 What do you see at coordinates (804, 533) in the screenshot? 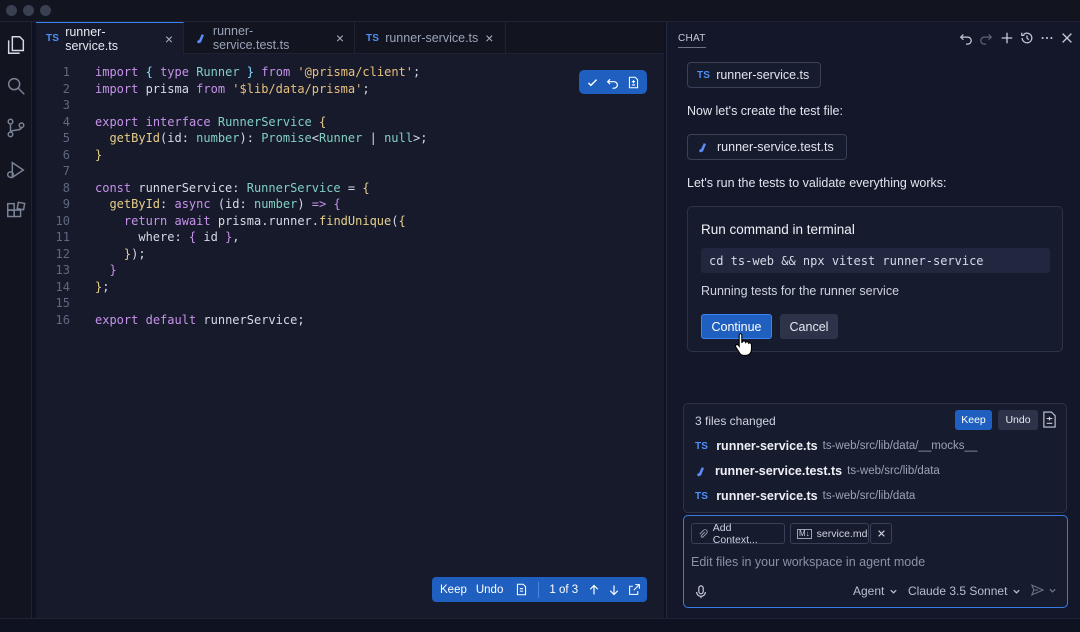
I see `markdown-icon: M↓` at bounding box center [804, 533].